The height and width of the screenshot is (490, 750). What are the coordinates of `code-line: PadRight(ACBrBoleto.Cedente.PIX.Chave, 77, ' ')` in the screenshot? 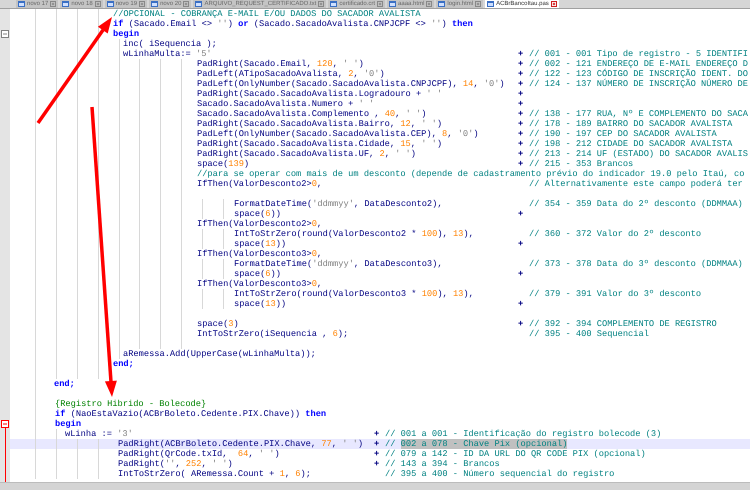 It's located at (241, 444).